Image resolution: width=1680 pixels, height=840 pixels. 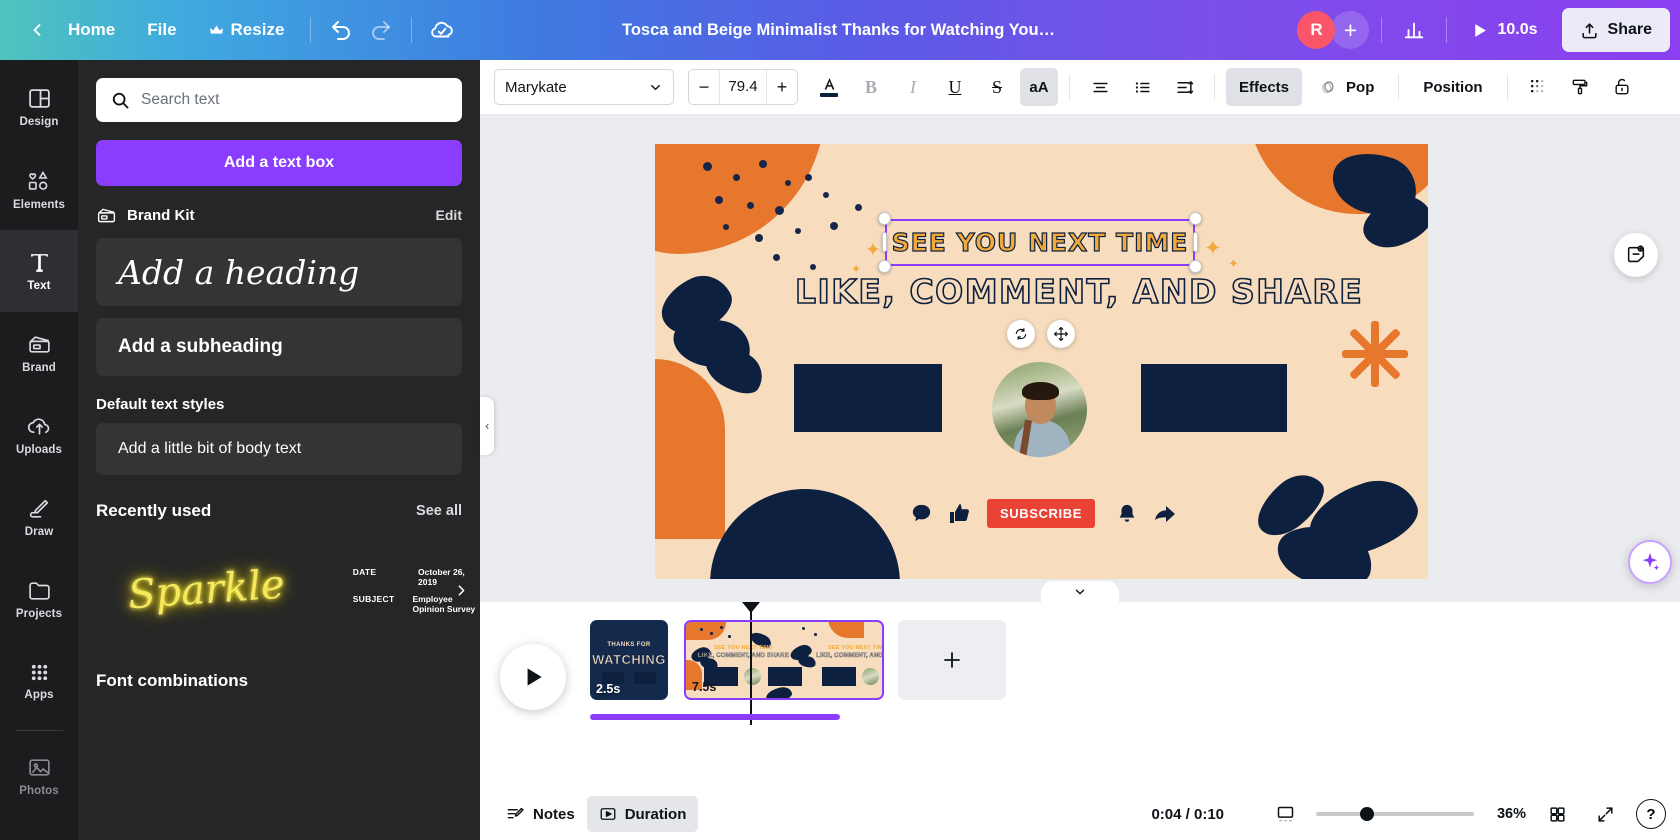 I want to click on sidebar-item-photos: Photos, so click(x=39, y=776).